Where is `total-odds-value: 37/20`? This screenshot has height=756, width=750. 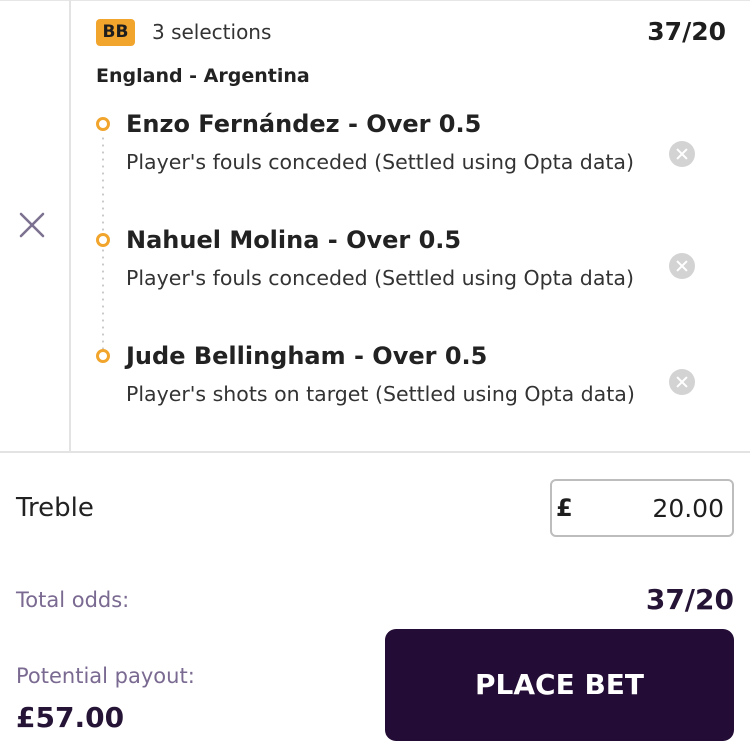
total-odds-value: 37/20 is located at coordinates (689, 599).